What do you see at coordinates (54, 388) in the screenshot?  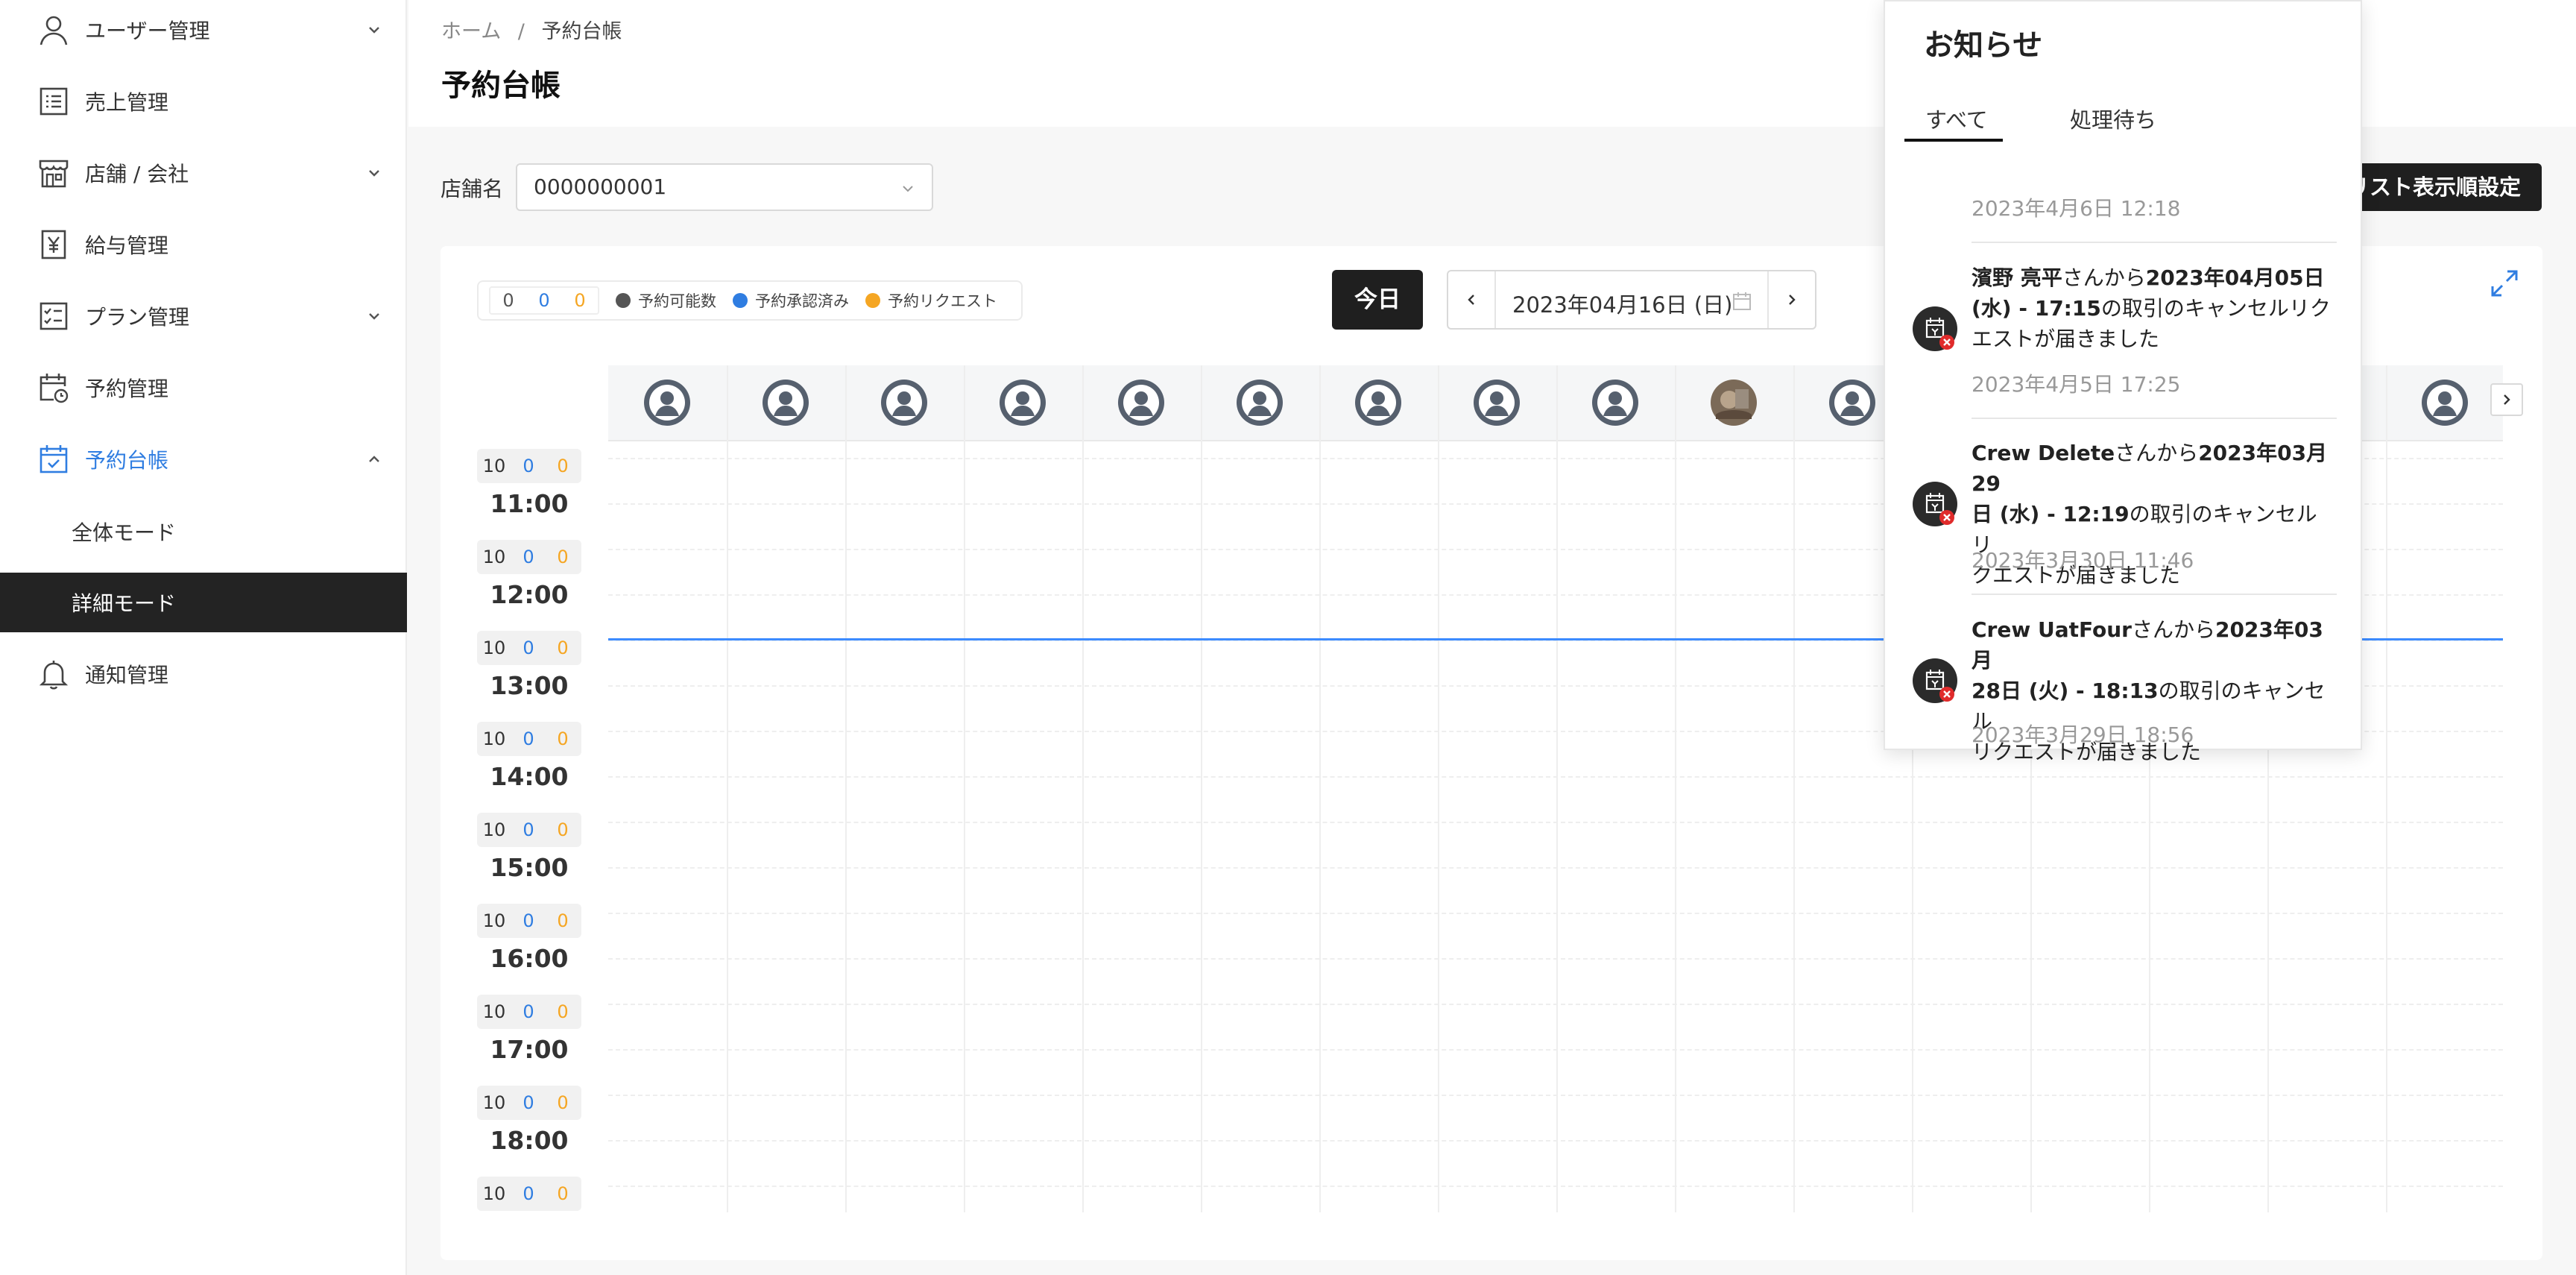 I see `calendar-clock-icon` at bounding box center [54, 388].